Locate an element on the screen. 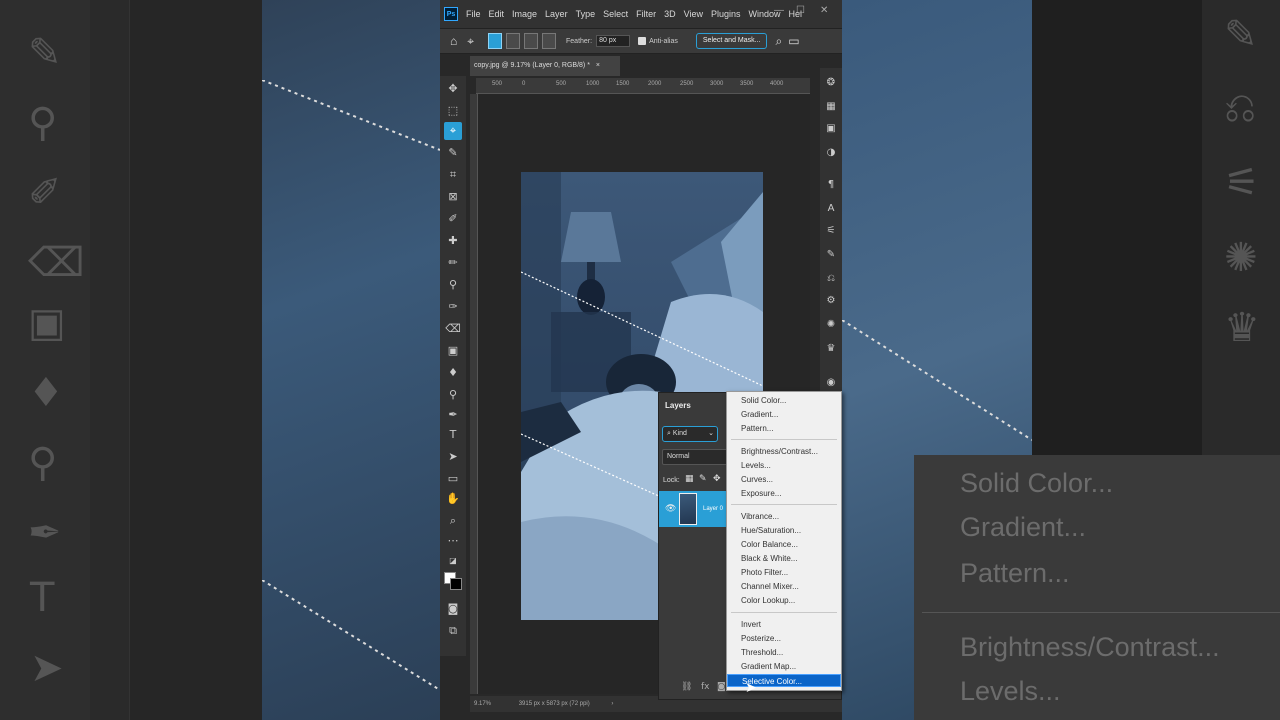 The height and width of the screenshot is (720, 1280). bg-gradient-icon: ▣ is located at coordinates (47, 323).